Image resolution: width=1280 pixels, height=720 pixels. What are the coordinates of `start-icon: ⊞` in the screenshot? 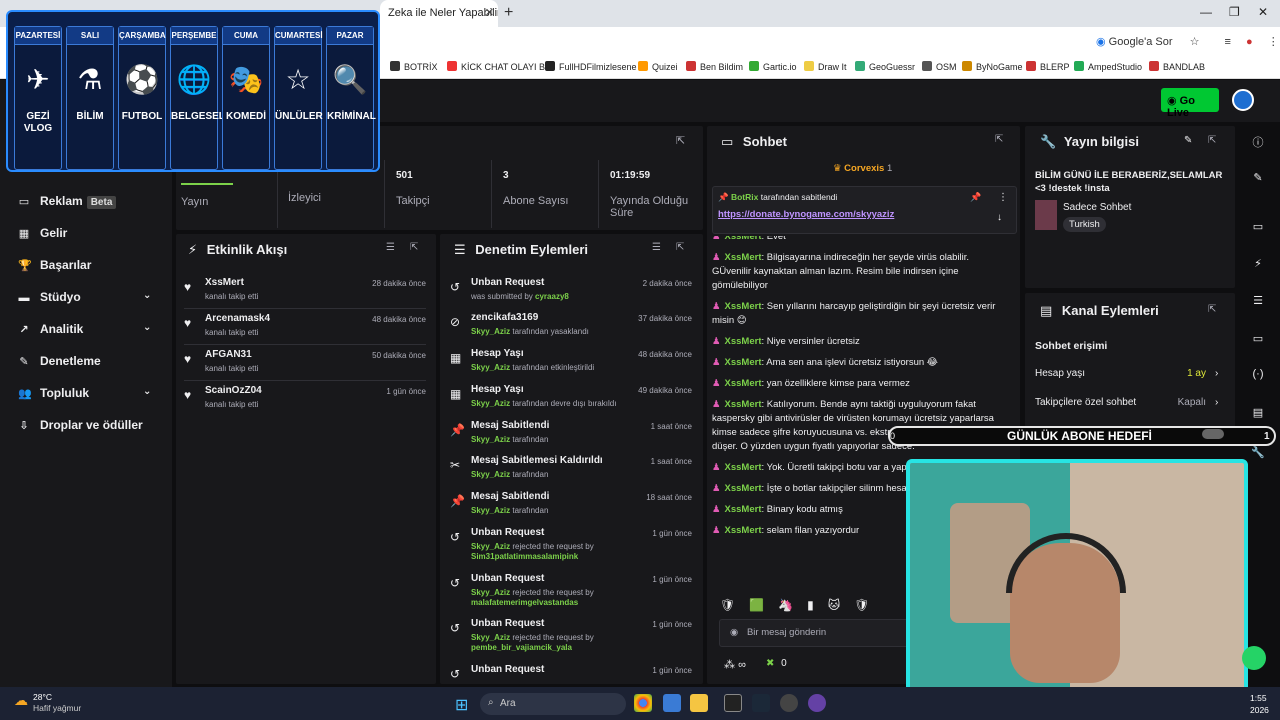 It's located at (461, 705).